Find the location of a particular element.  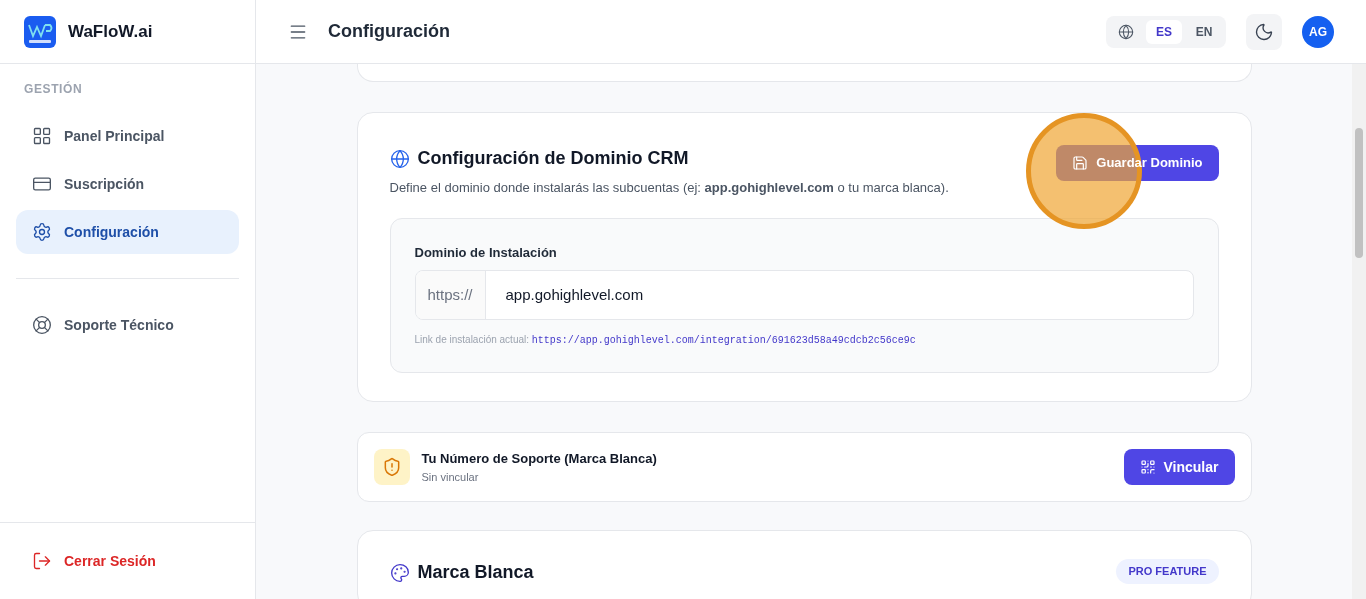

link-button: Vincular is located at coordinates (1179, 467).